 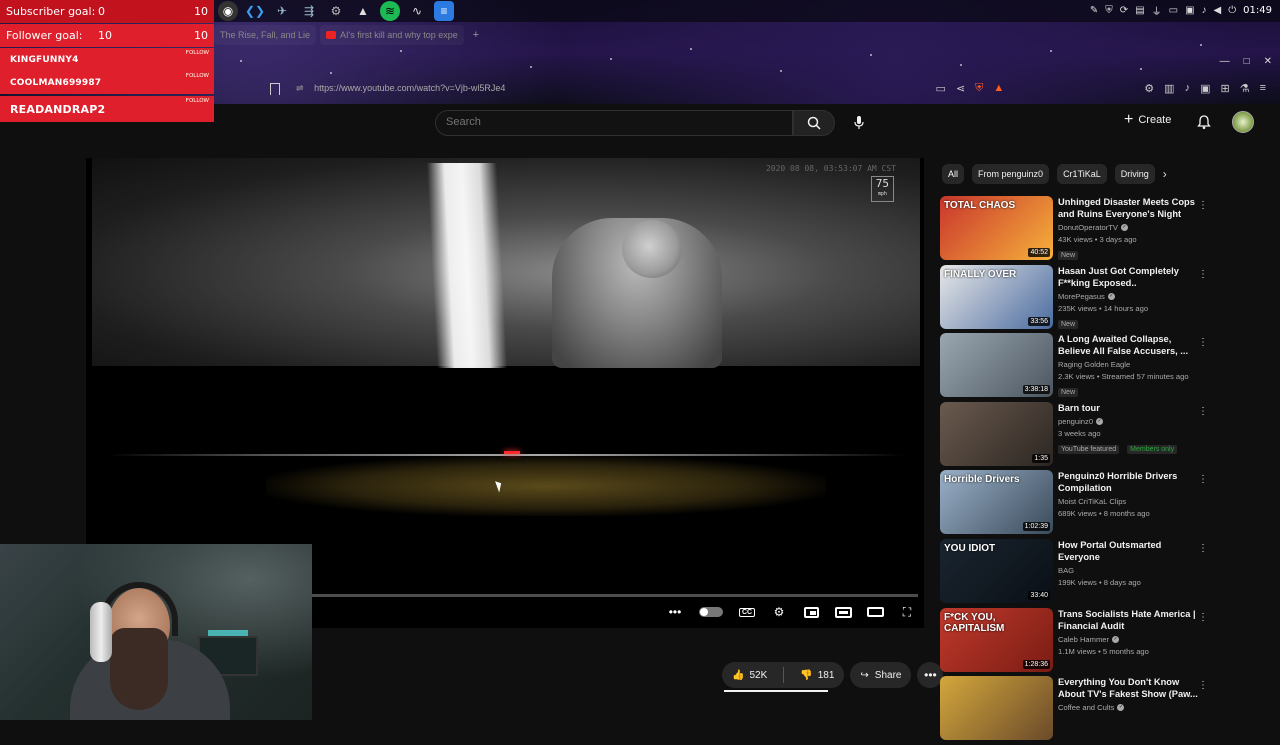 What do you see at coordinates (1128, 364) in the screenshot?
I see `channel-name: Raging Golden Eagle` at bounding box center [1128, 364].